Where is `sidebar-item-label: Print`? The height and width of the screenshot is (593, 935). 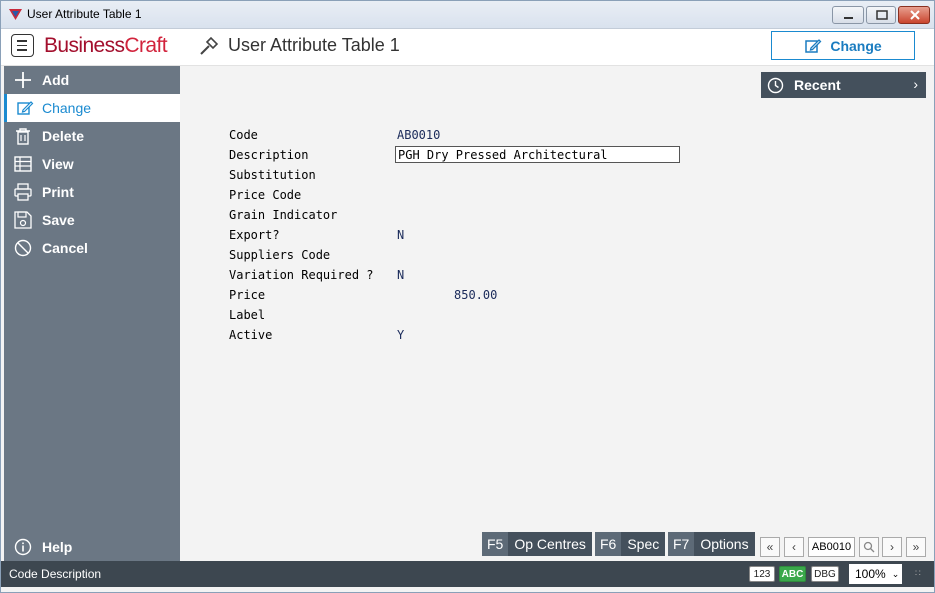
sidebar-item-label: Print is located at coordinates (58, 192).